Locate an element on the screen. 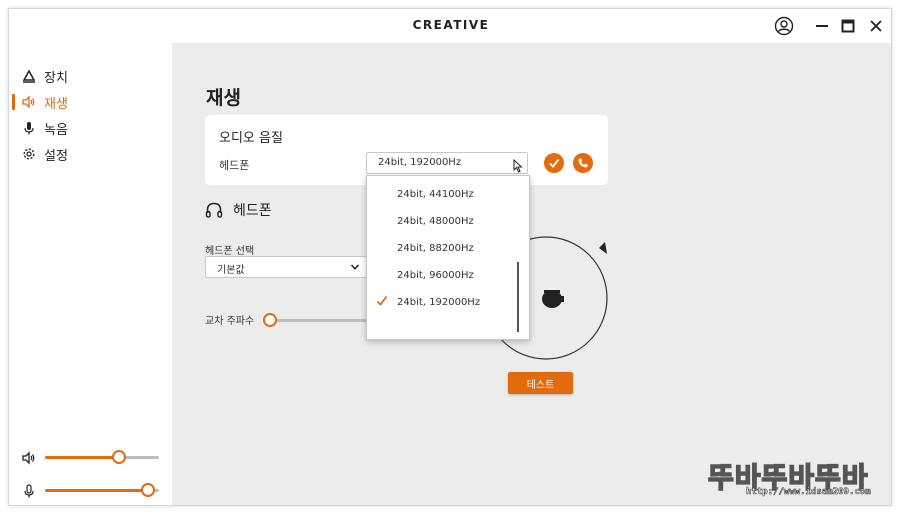  watermark: 뚜바뚜바뚜바 http://www.idsam209.com is located at coordinates (800, 481).